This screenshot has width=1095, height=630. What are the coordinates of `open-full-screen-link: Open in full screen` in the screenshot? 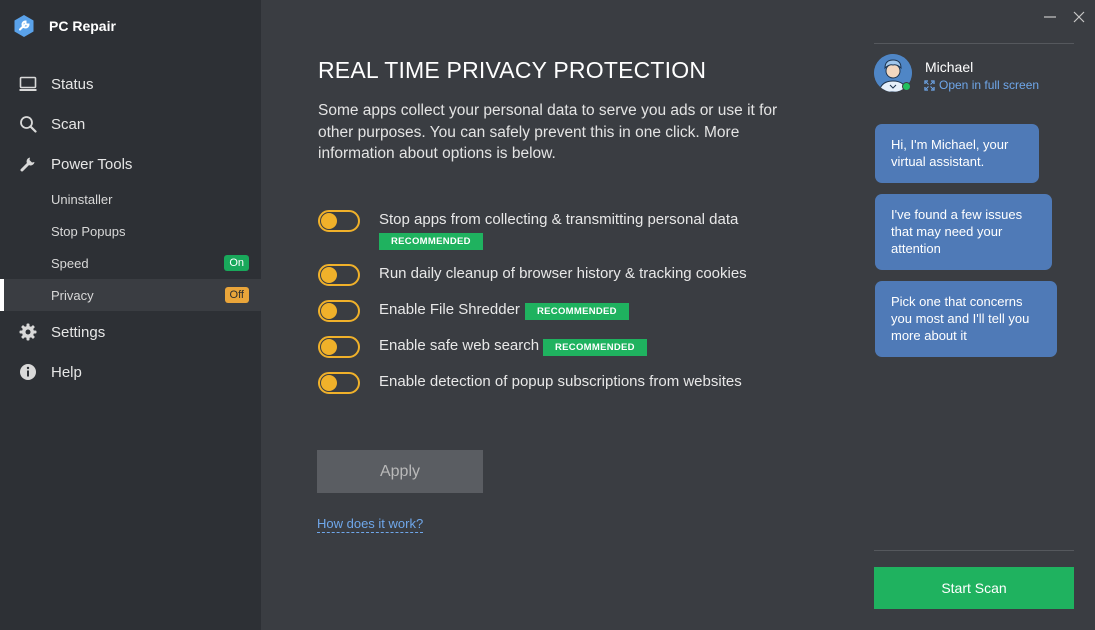 It's located at (981, 85).